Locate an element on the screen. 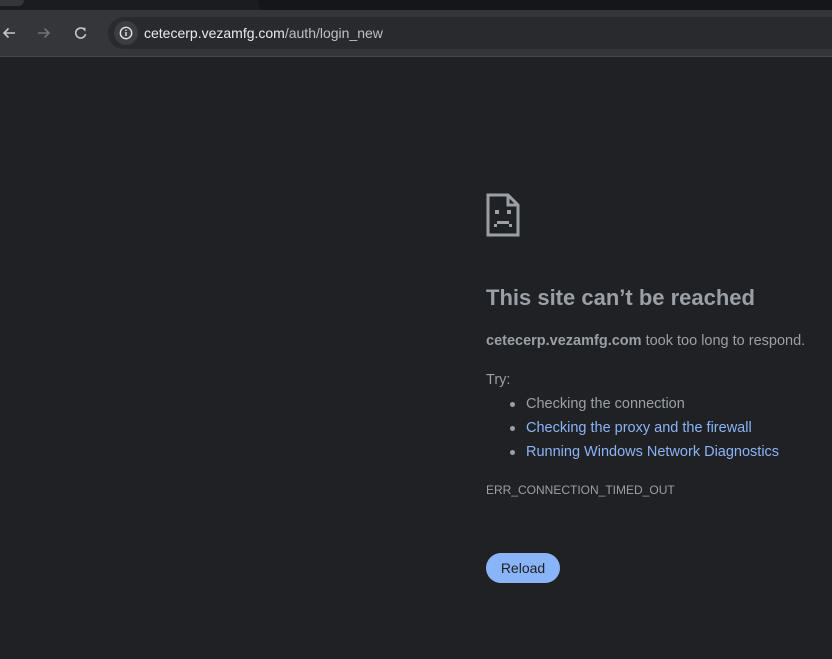 The width and height of the screenshot is (832, 659). tab-strip-area is located at coordinates (545, 5).